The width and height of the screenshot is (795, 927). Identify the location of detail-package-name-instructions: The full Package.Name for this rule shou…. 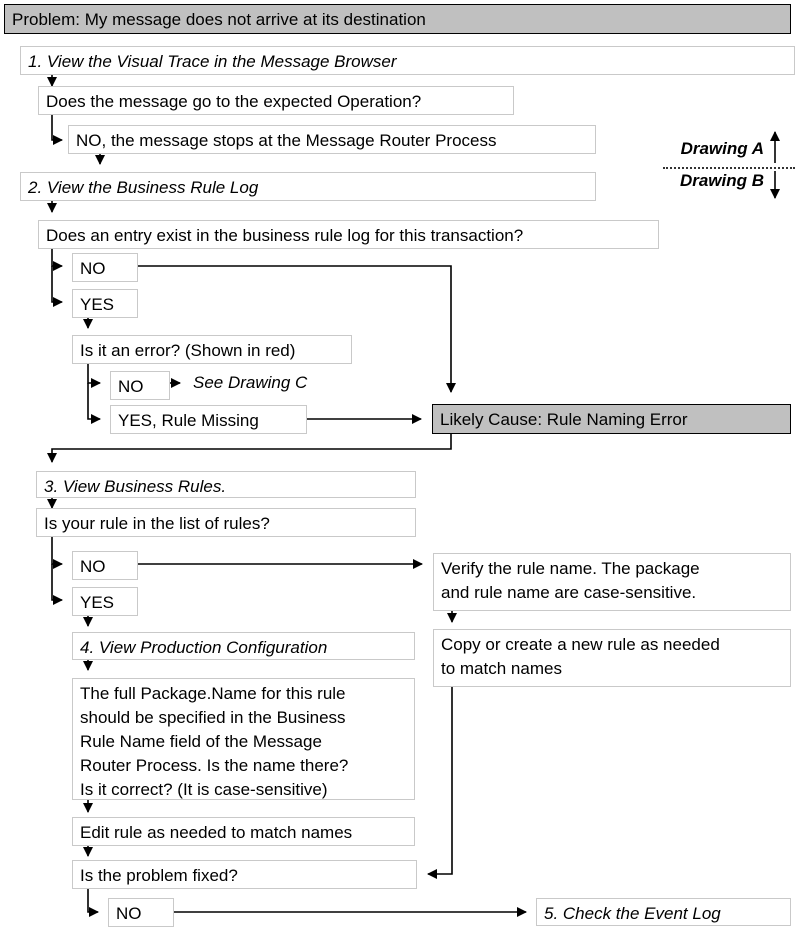
(243, 739).